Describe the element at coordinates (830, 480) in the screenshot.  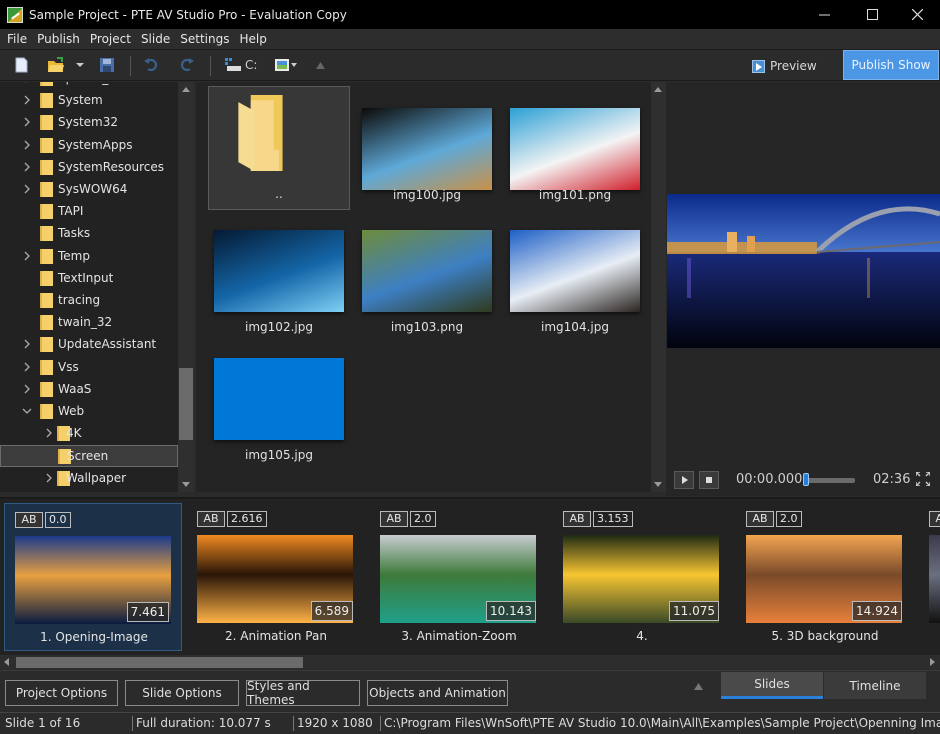
I see `playback-slider` at that location.